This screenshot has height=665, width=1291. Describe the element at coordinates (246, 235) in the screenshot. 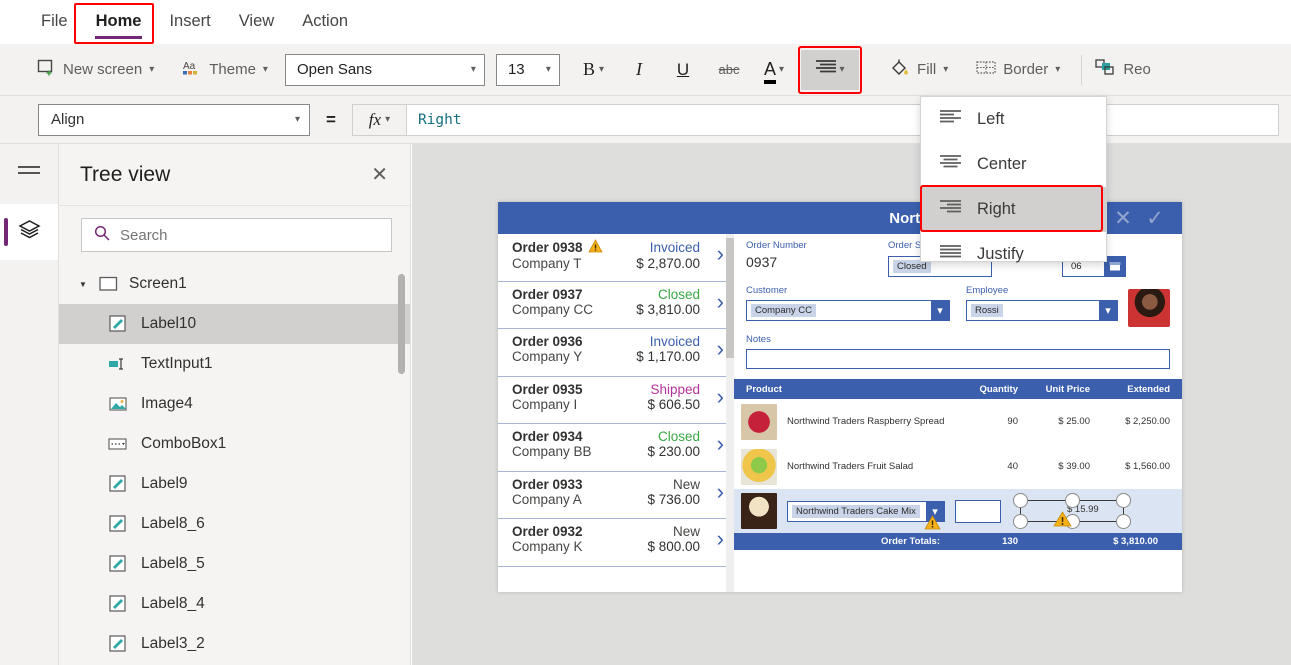

I see `search-input` at that location.